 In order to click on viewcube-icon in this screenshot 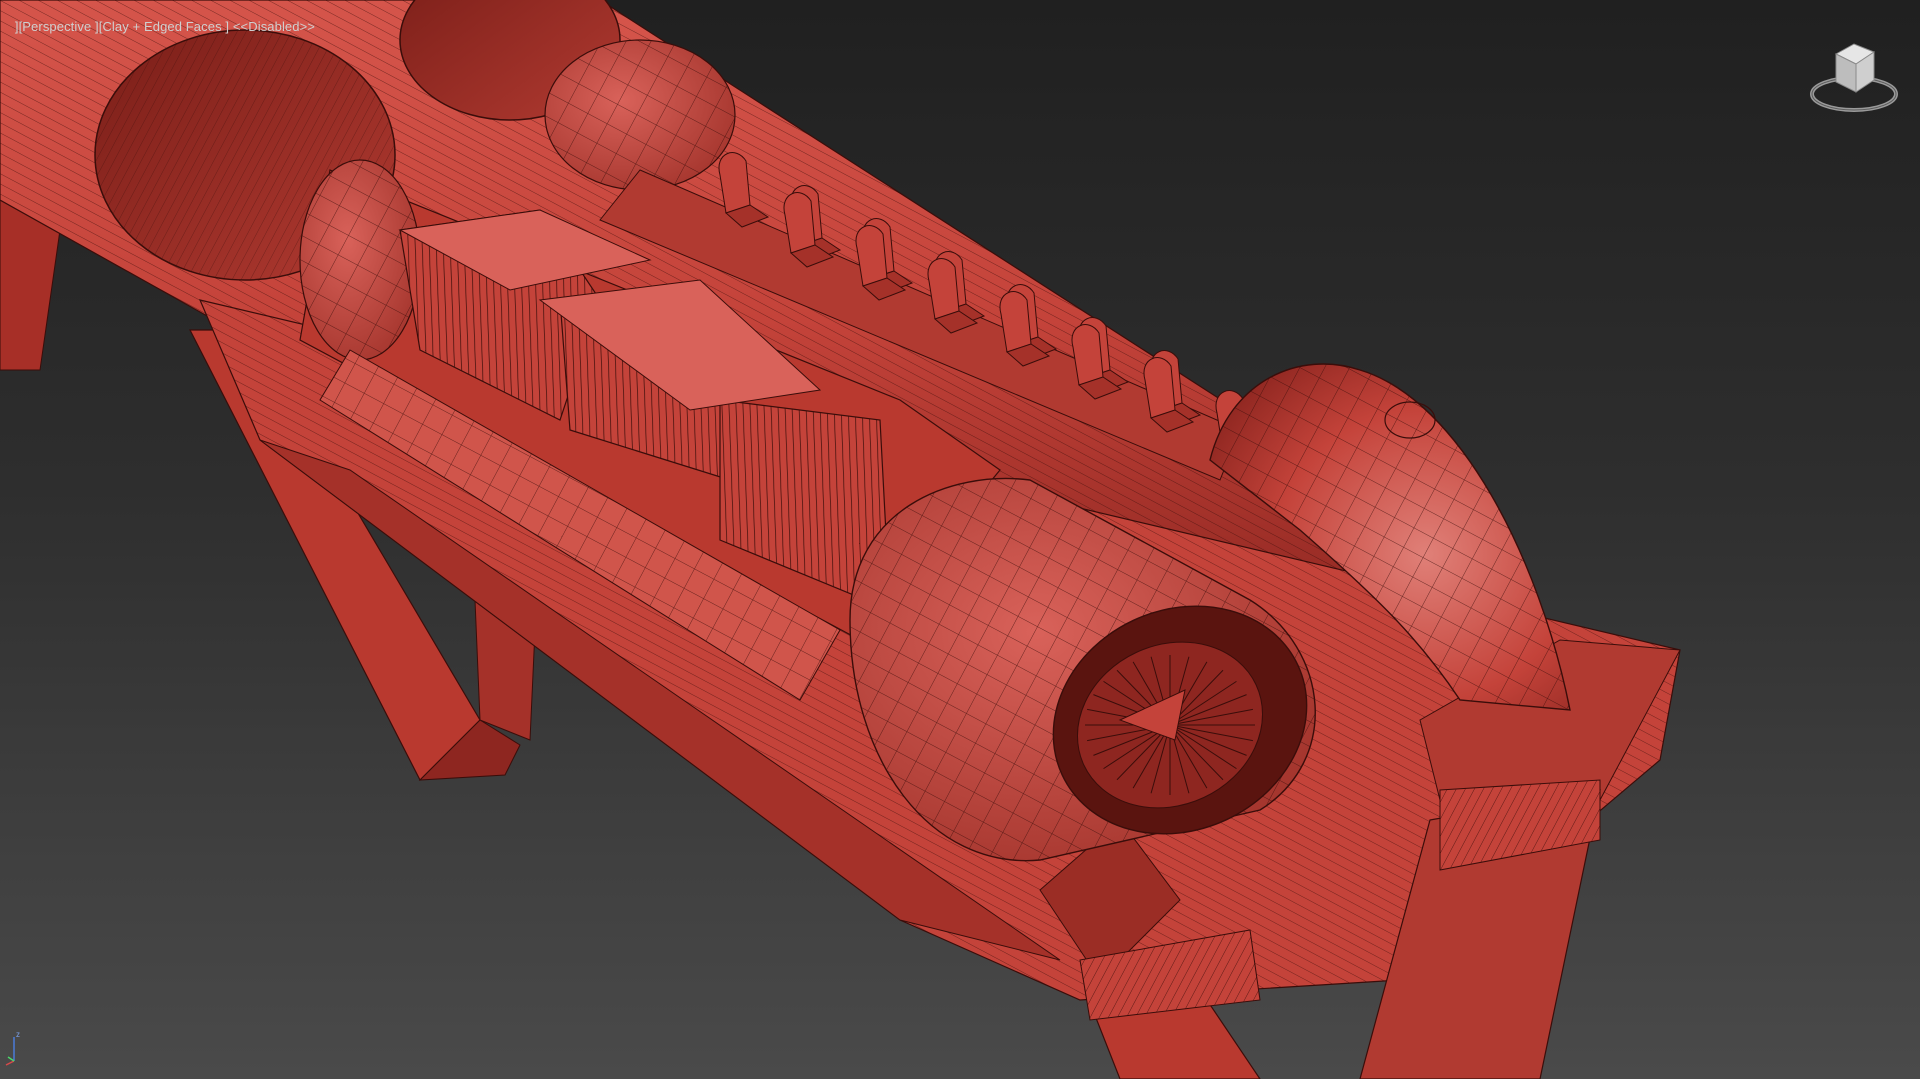, I will do `click(1854, 77)`.